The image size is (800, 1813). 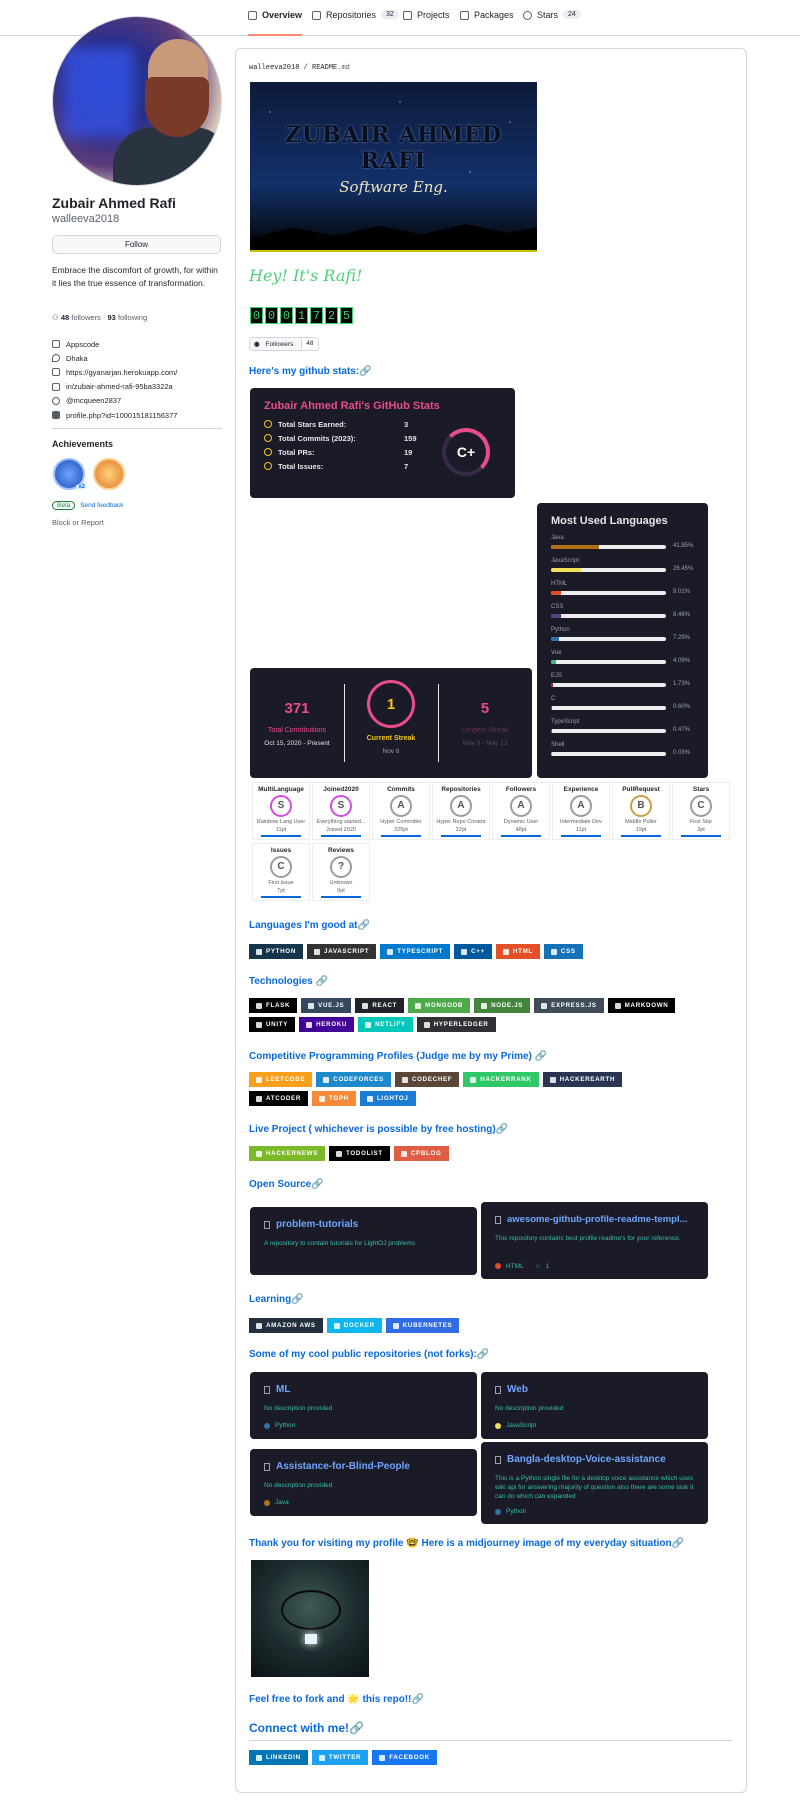 What do you see at coordinates (353, 1079) in the screenshot?
I see `cp-badge-codeforces: CODEFORCES` at bounding box center [353, 1079].